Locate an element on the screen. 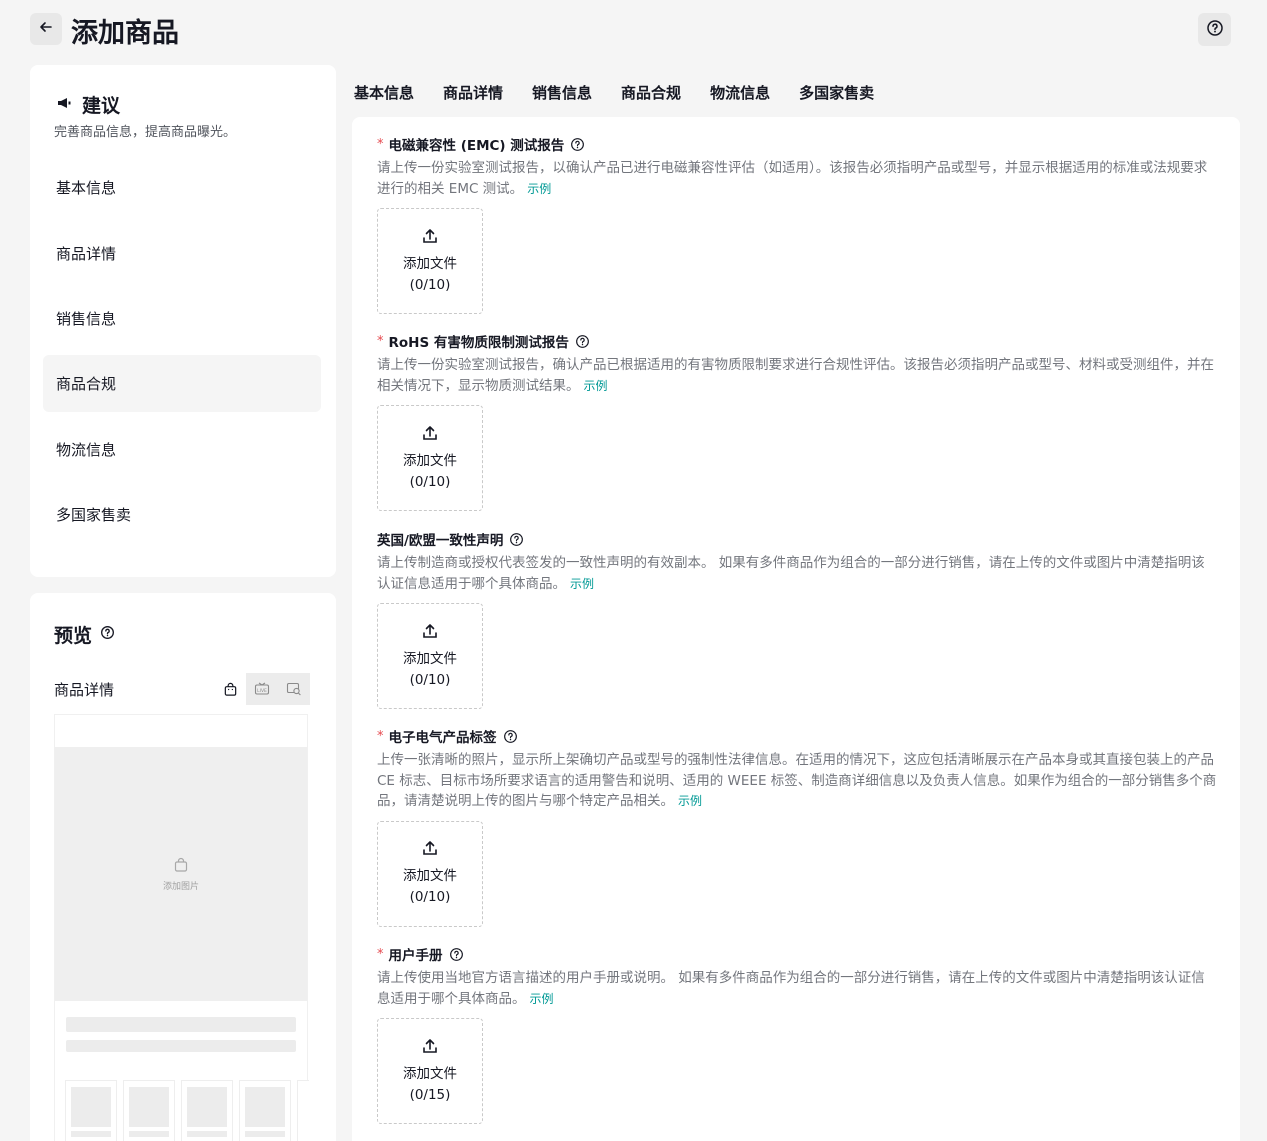  sidebar-item-label: 销售信息 is located at coordinates (86, 319).